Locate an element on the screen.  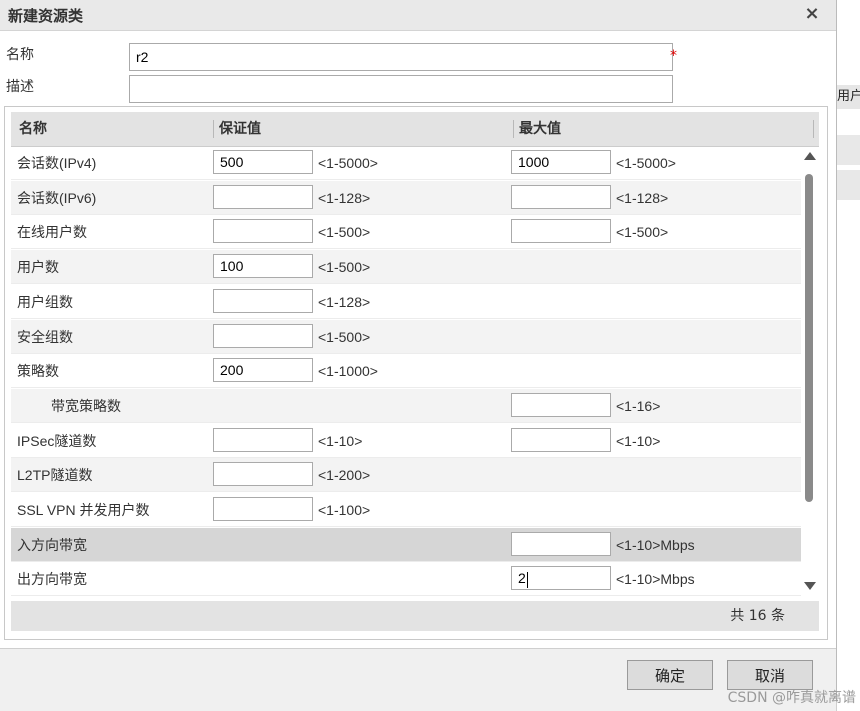
table-row: L2TP隧道数 <1-200> is located at coordinates (406, 475).